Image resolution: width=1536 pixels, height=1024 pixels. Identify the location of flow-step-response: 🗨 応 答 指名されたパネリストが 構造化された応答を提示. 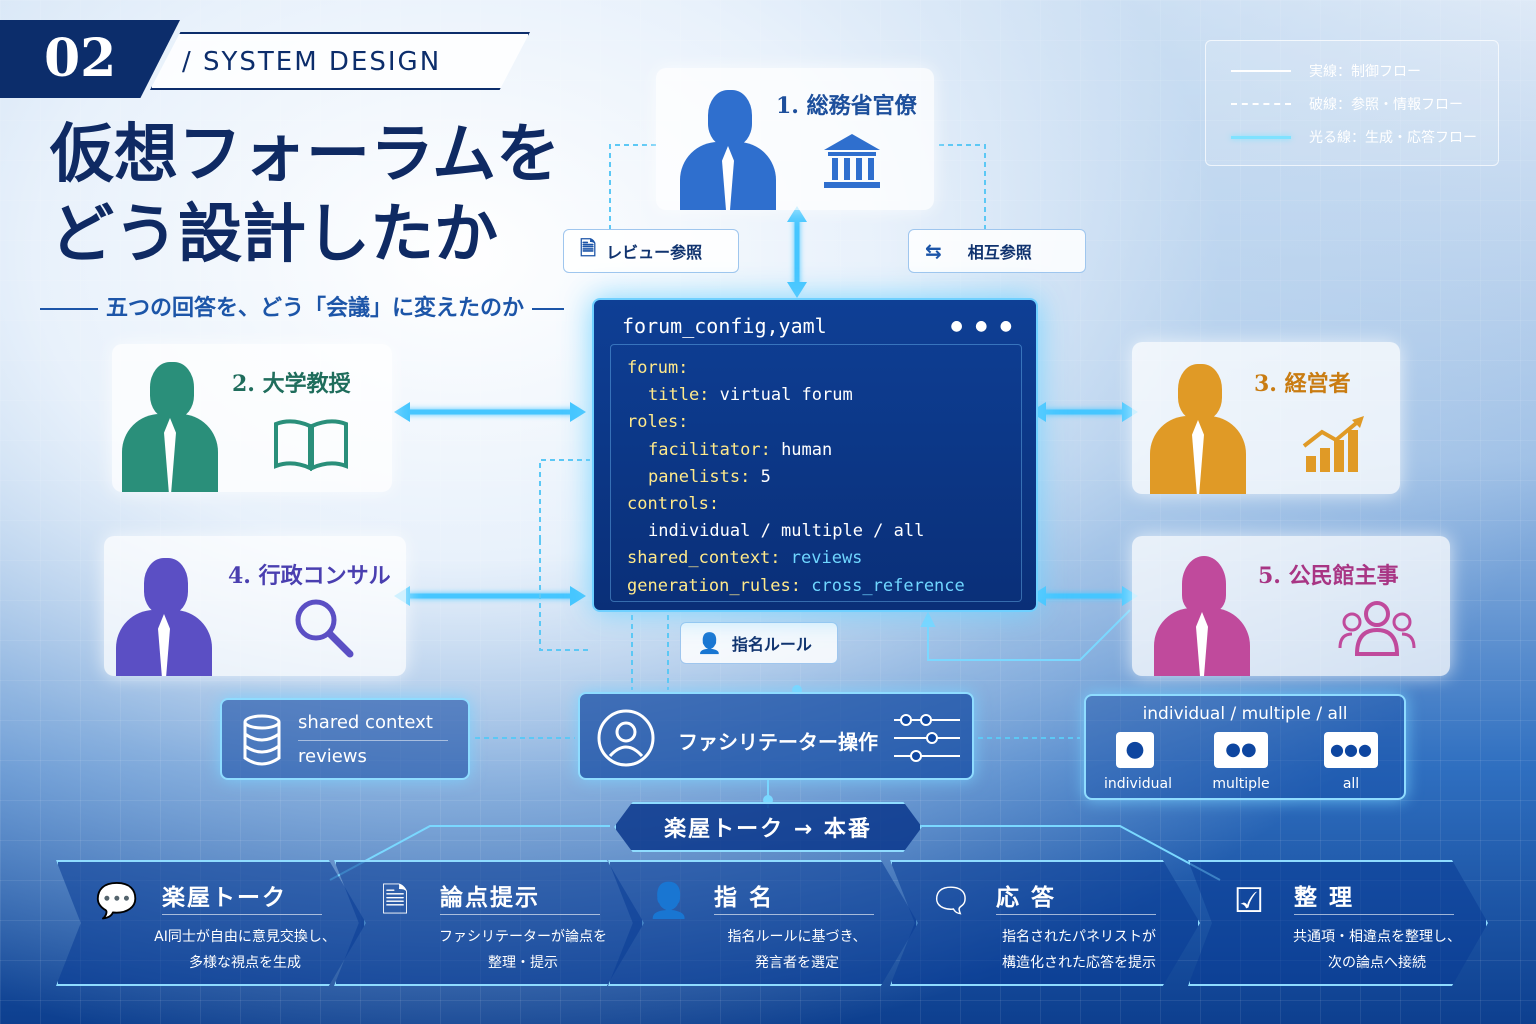
(1045, 923).